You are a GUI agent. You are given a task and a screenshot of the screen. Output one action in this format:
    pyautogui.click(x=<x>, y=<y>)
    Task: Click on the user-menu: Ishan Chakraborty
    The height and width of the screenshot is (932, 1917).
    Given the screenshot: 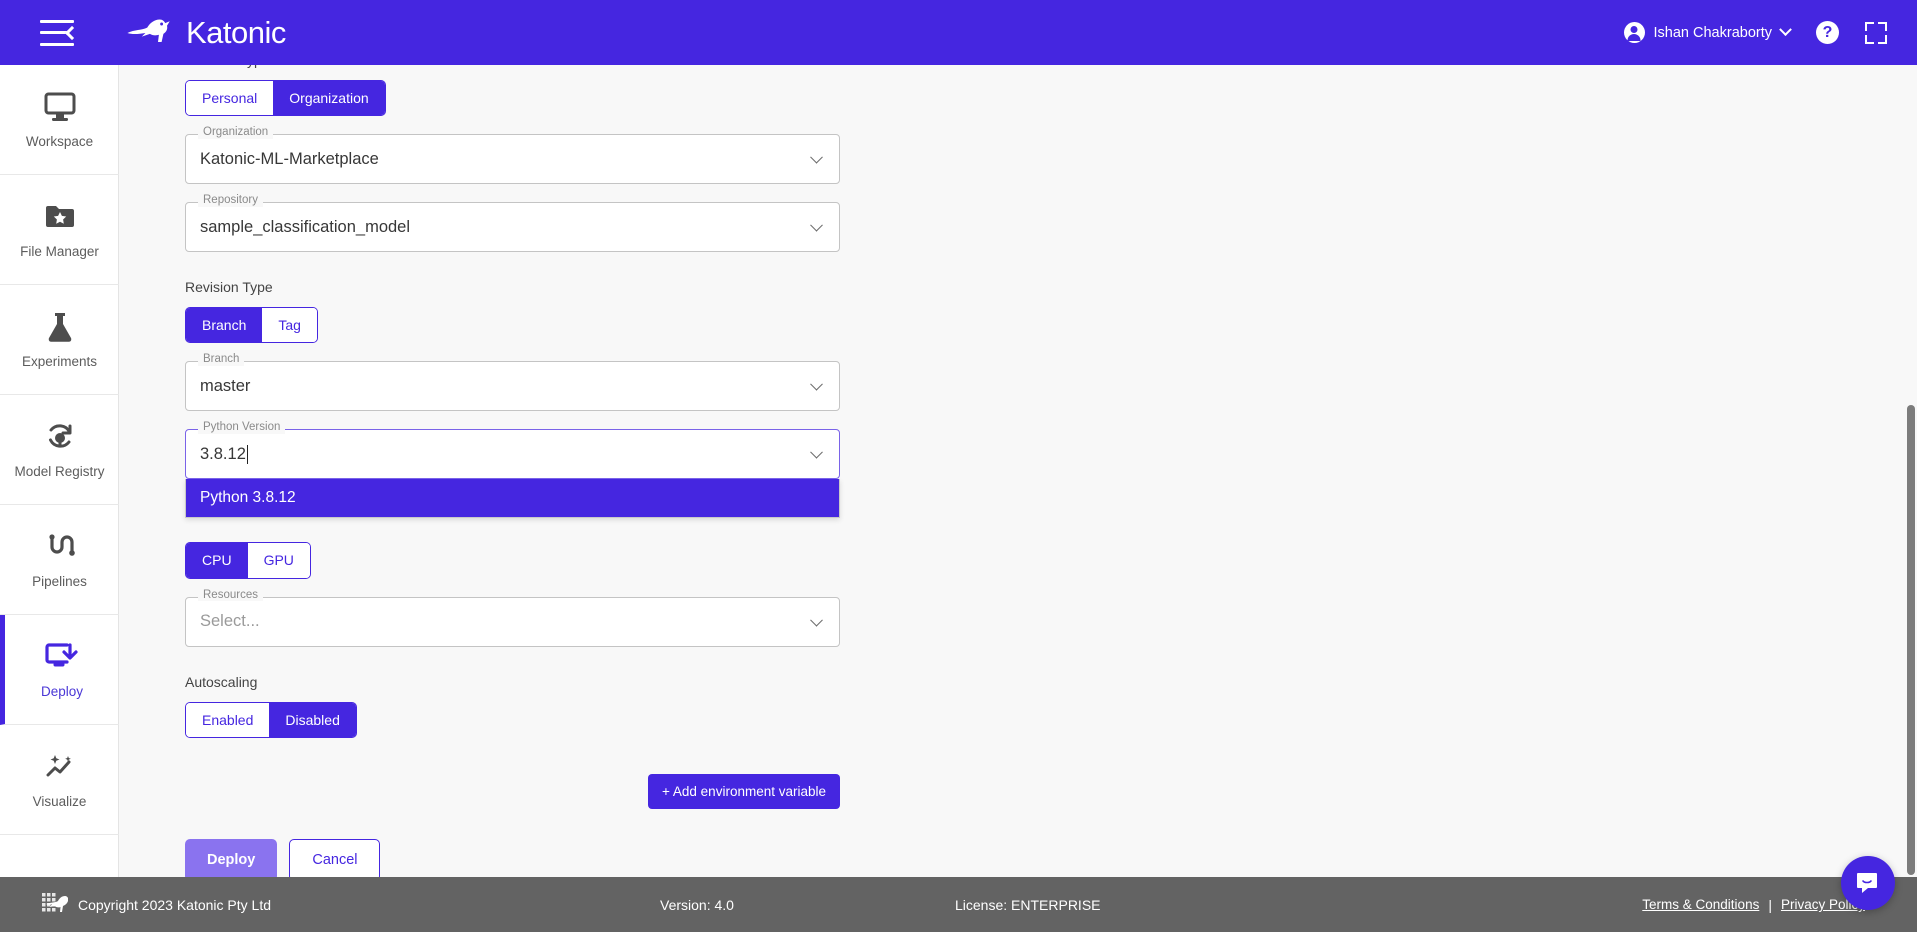 What is the action you would take?
    pyautogui.click(x=1707, y=32)
    